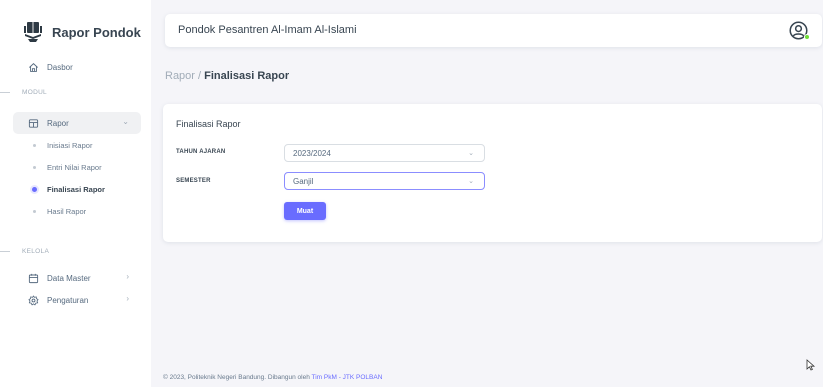 Image resolution: width=823 pixels, height=387 pixels. I want to click on sidebar-subitem-inisiasi-rapor: Inisiasi Rapor, so click(58, 145).